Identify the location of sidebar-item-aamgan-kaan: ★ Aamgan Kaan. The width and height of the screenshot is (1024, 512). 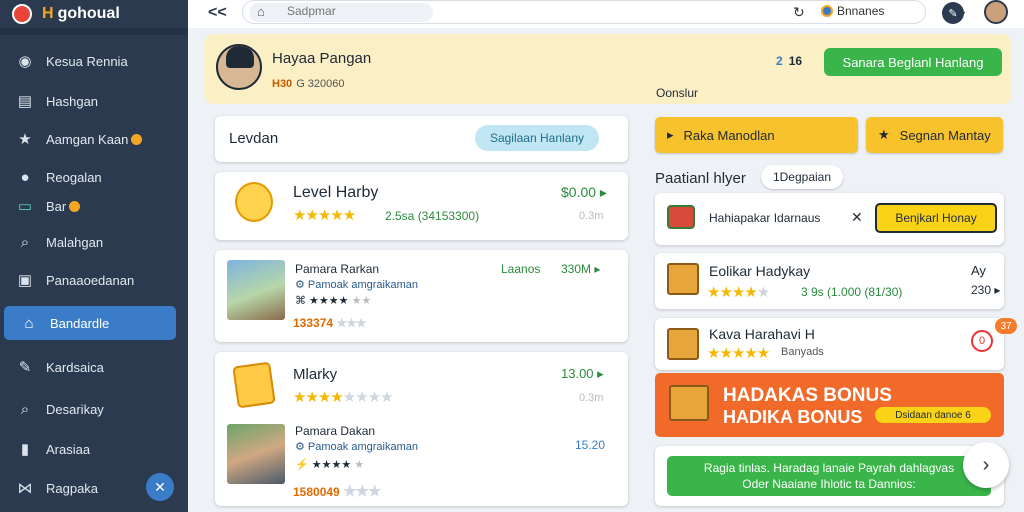
(94, 139).